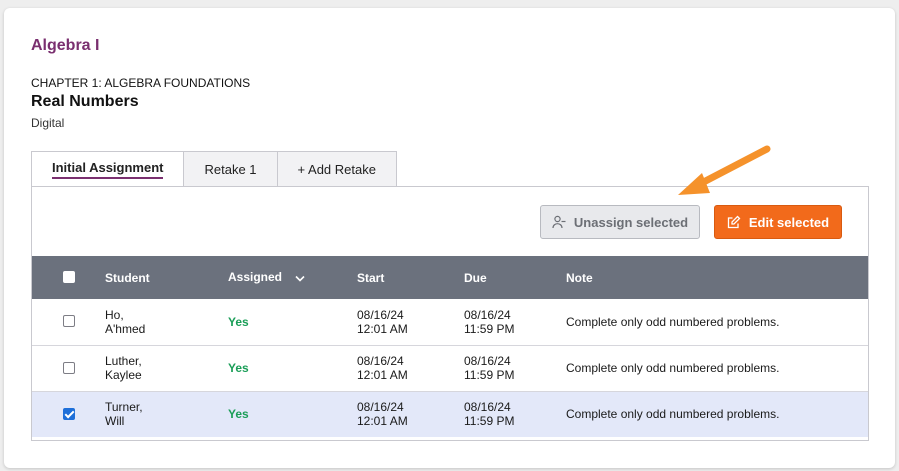  What do you see at coordinates (579, 277) in the screenshot?
I see `note-header: Note` at bounding box center [579, 277].